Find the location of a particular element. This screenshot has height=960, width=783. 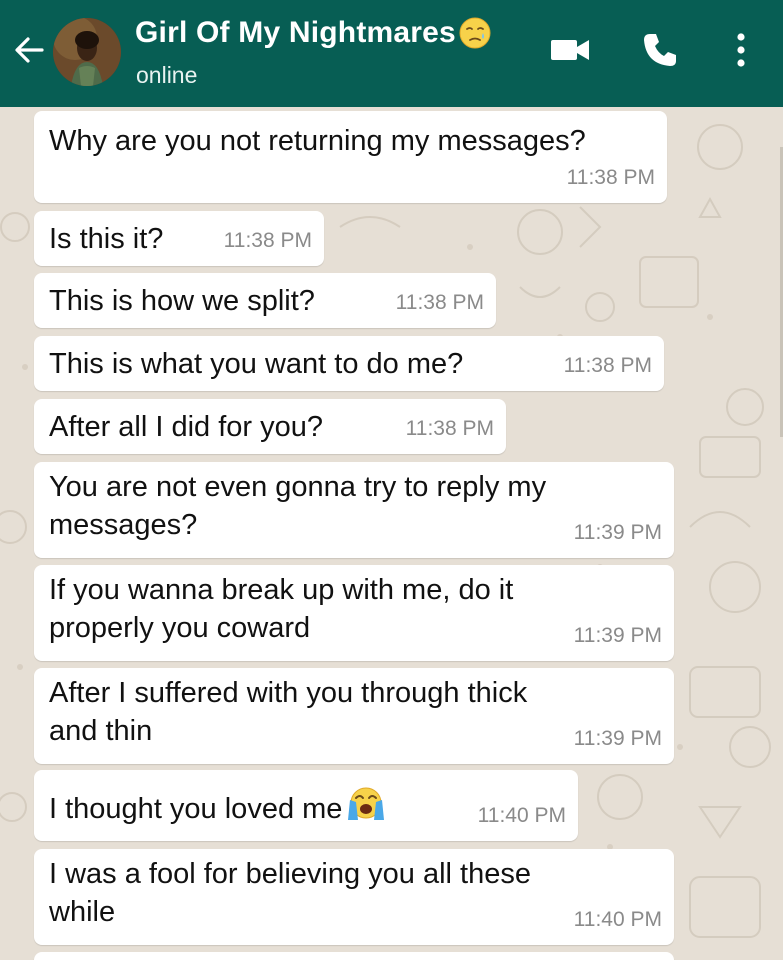

message-bubble: After all I did for you? 11:38 PM is located at coordinates (270, 426).